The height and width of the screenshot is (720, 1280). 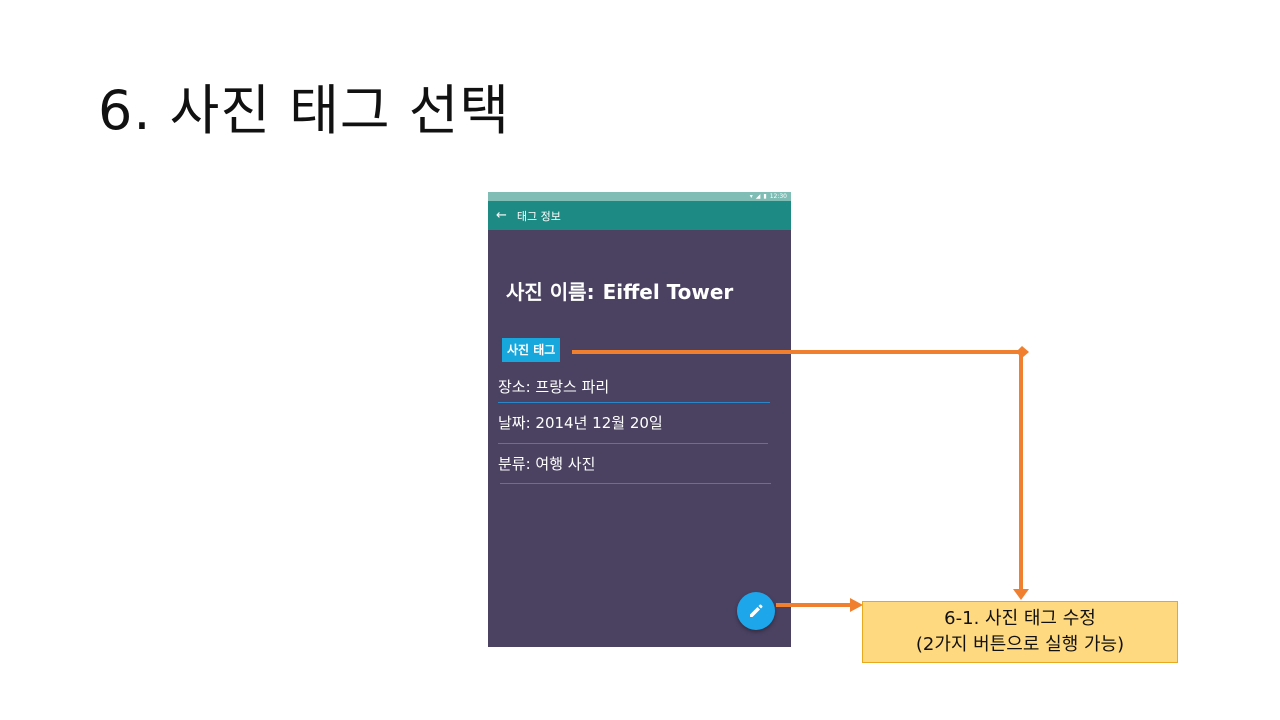 I want to click on arrow-head-down, so click(x=1021, y=594).